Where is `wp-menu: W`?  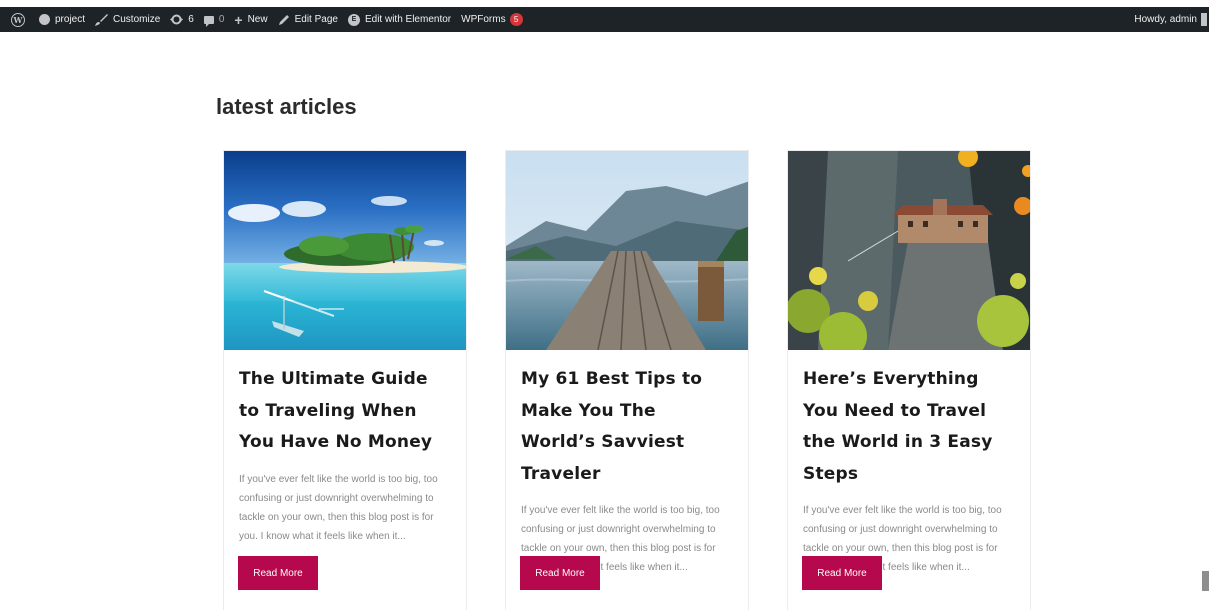 wp-menu: W is located at coordinates (17, 19).